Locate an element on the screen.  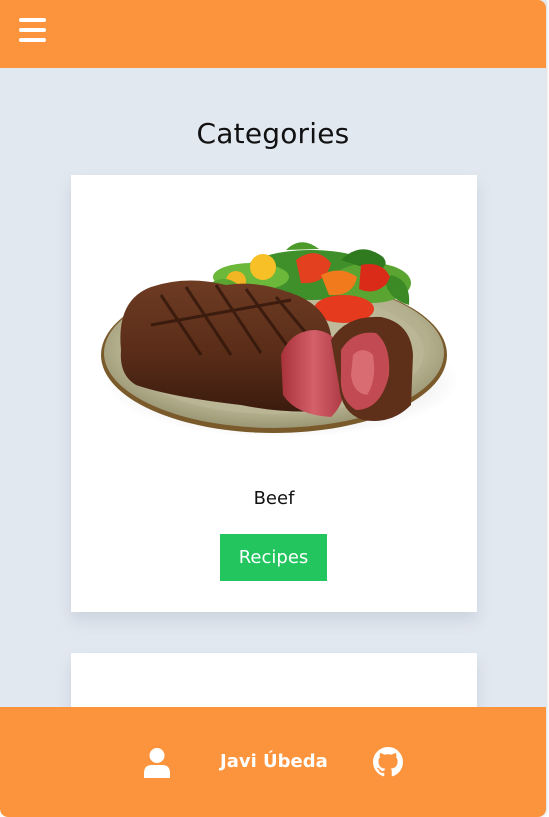
hamburger-menu-icon is located at coordinates (33, 30).